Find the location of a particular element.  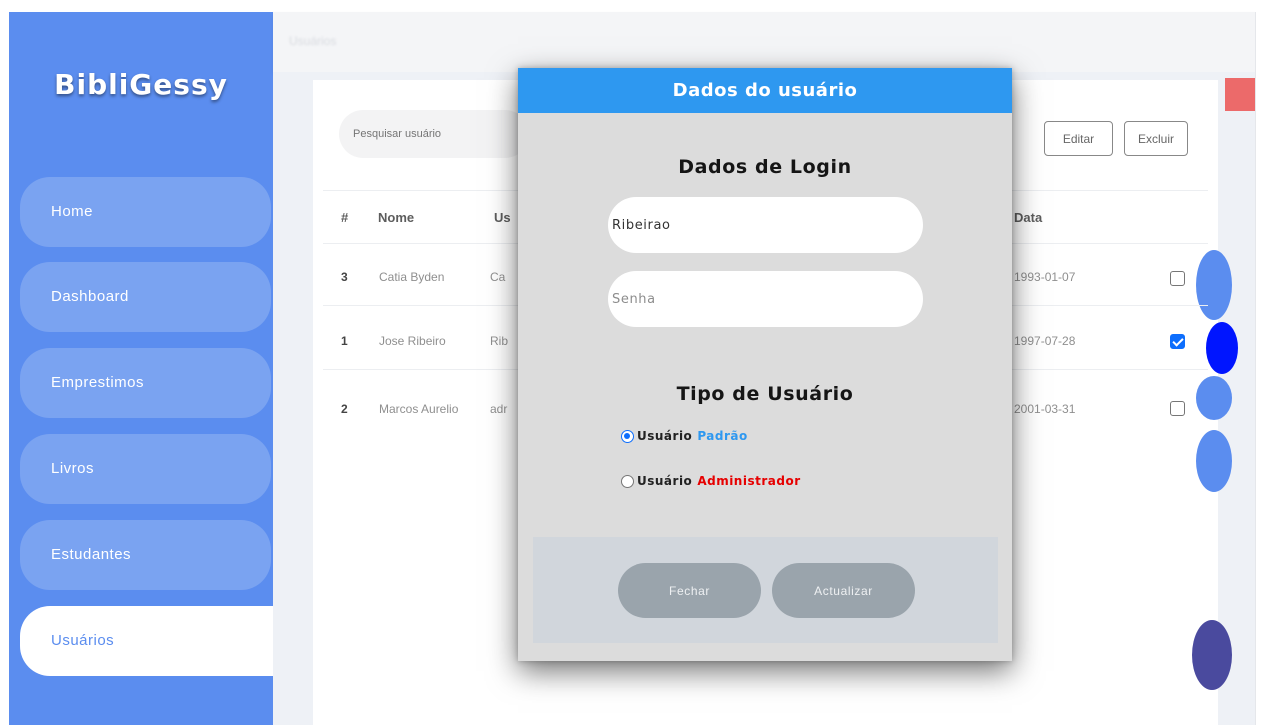

notification-tab is located at coordinates (1240, 94).